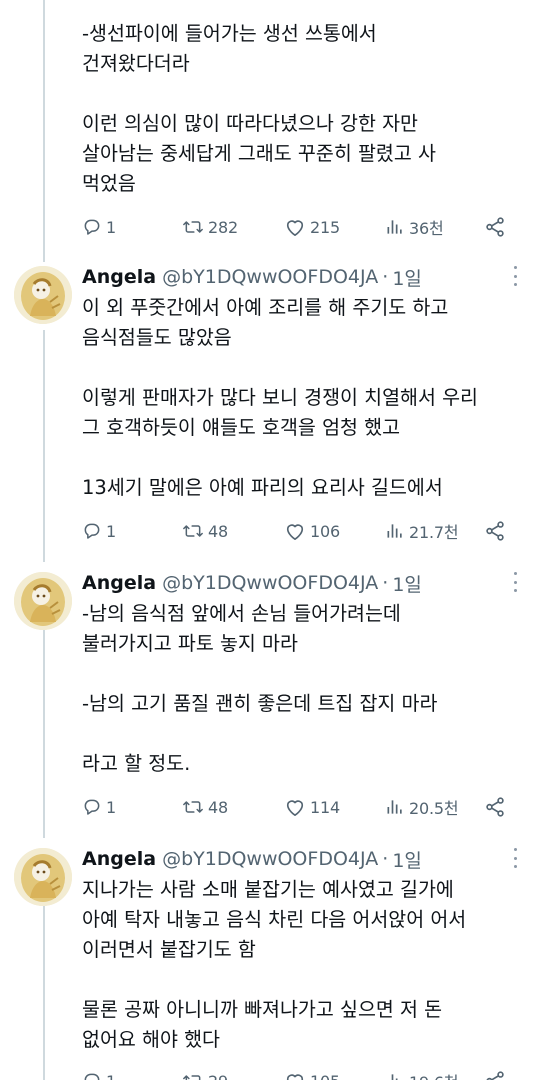 This screenshot has width=540, height=1080. Describe the element at coordinates (241, 427) in the screenshot. I see `tweet-line: 그 호객하듯이 얘들도 호객을 엄청 했고` at that location.